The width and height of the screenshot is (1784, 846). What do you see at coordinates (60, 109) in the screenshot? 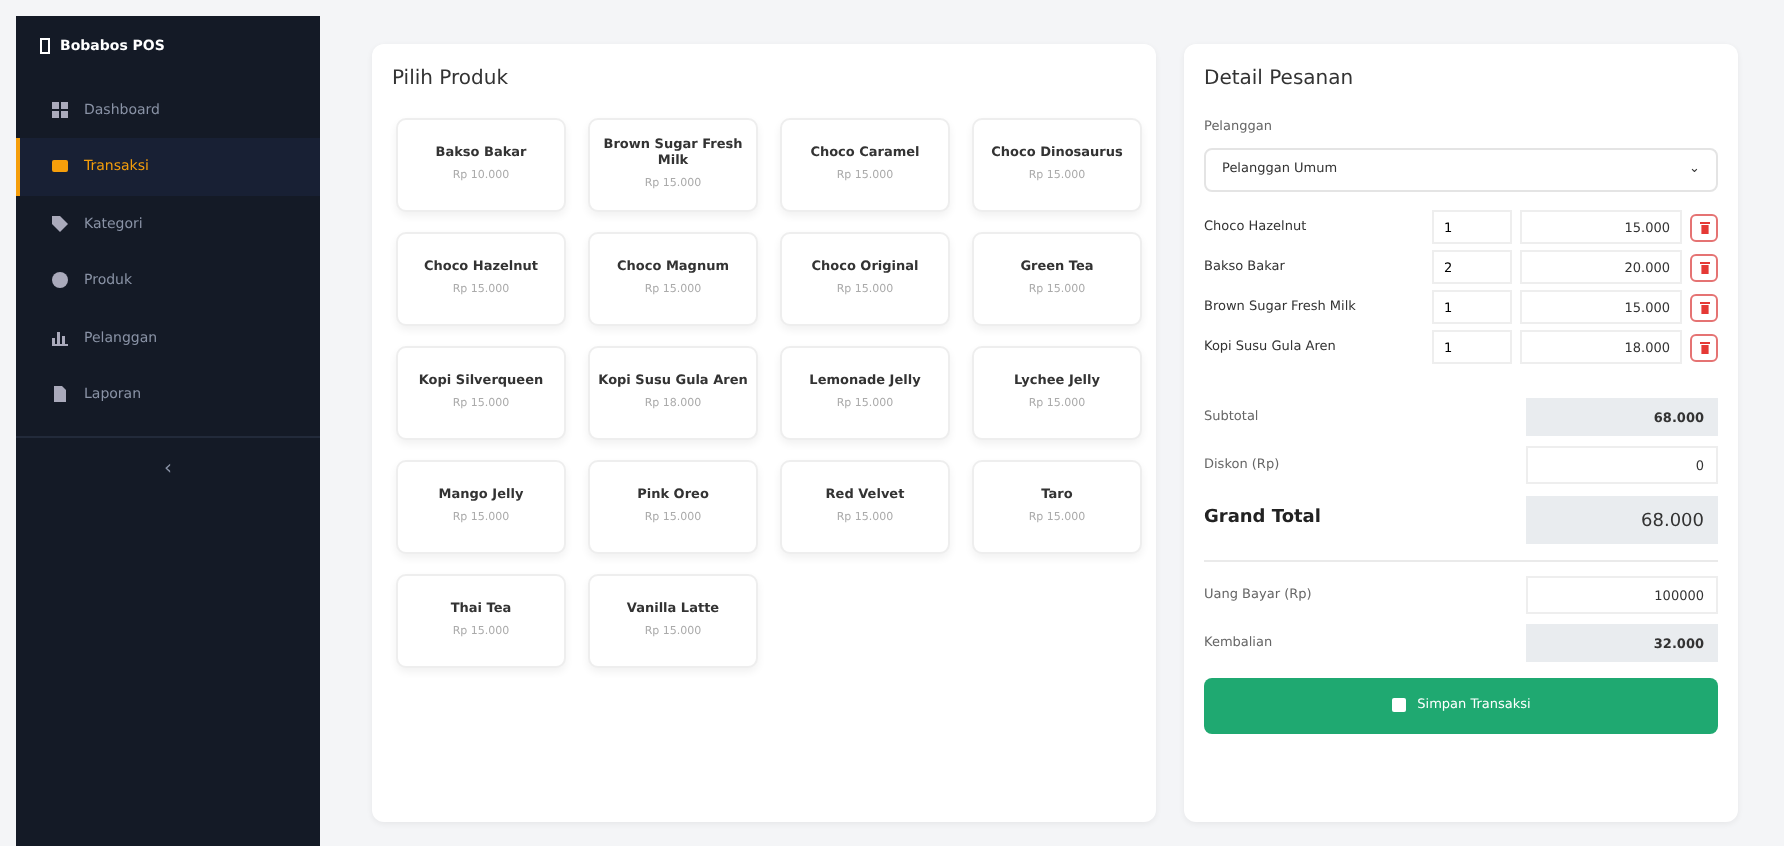
I see `grid-icon` at bounding box center [60, 109].